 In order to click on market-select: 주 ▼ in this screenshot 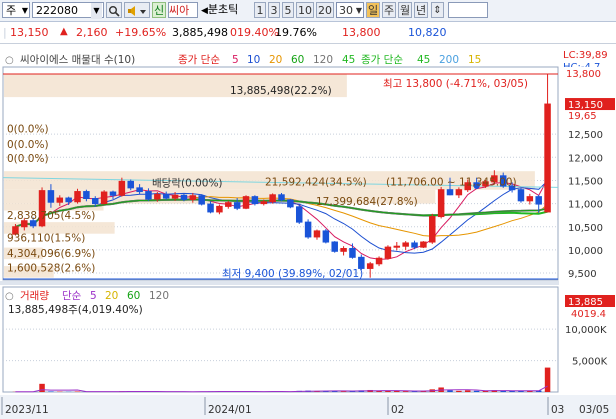, I will do `click(16, 10)`.